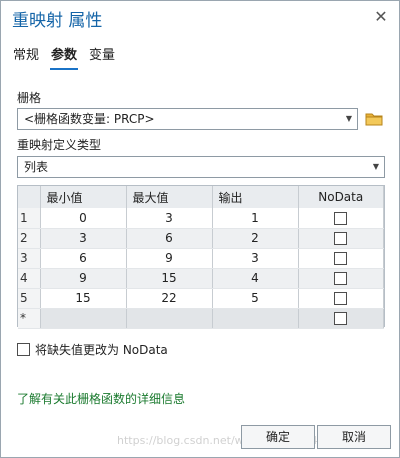 The image size is (400, 458). Describe the element at coordinates (200, 18) in the screenshot. I see `title-bar: 重映射 属性 ✕` at that location.